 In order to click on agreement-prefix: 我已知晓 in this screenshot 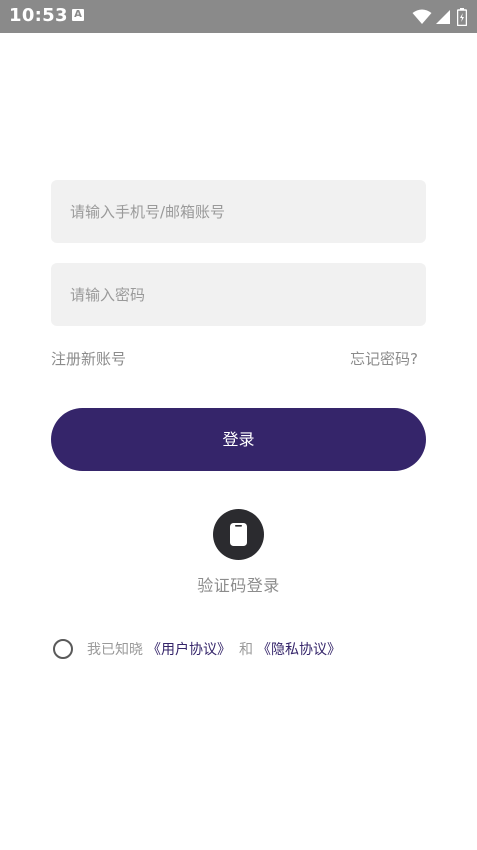, I will do `click(115, 650)`.